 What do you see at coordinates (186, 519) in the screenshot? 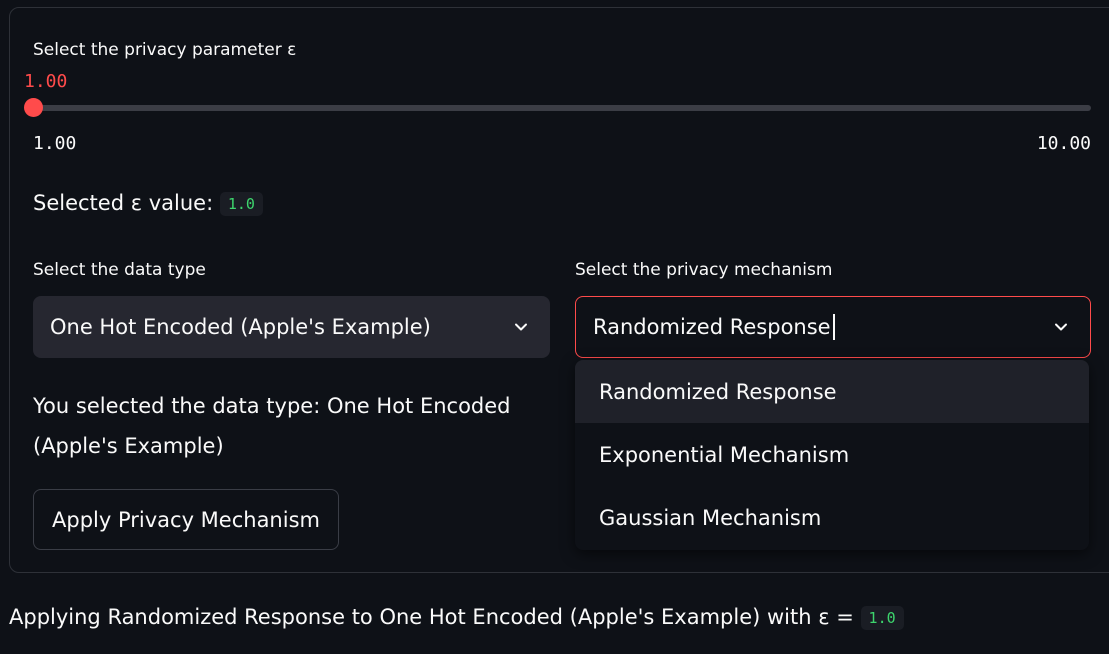
I see `apply-privacy-mechanism-button: Apply Privacy Mechanism` at bounding box center [186, 519].